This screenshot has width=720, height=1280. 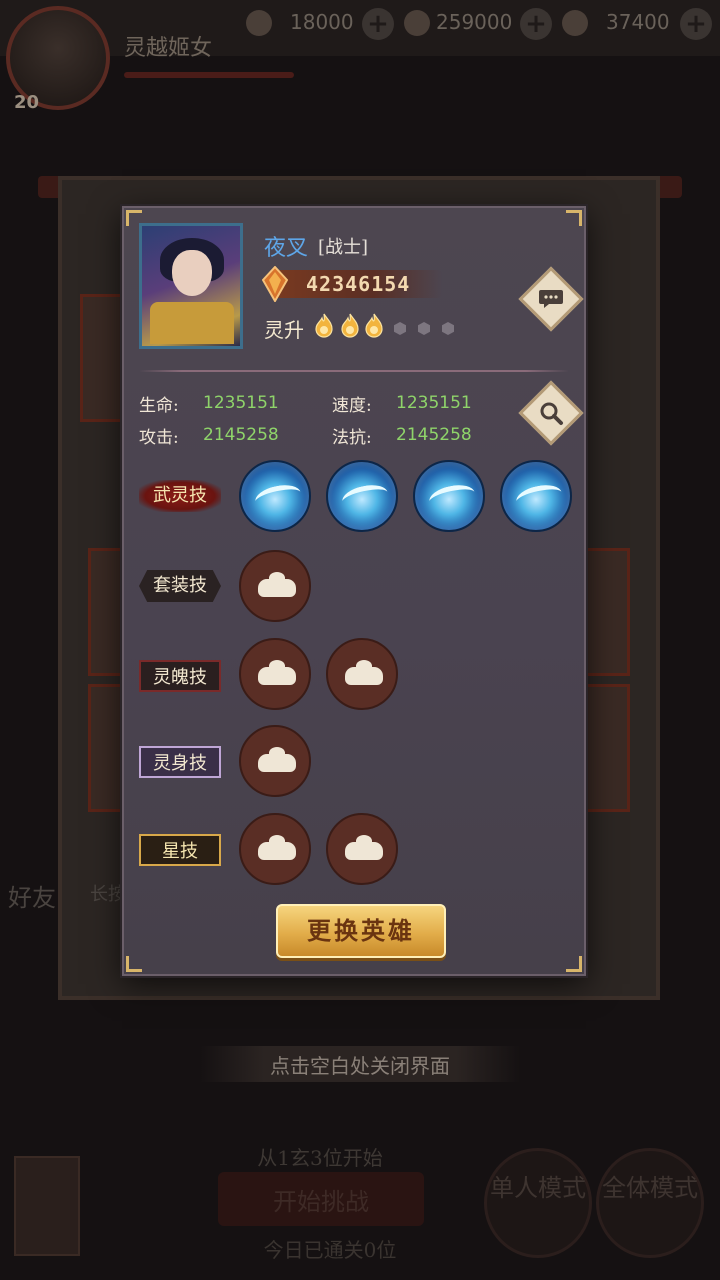 I want to click on stamina-icon, so click(x=259, y=23).